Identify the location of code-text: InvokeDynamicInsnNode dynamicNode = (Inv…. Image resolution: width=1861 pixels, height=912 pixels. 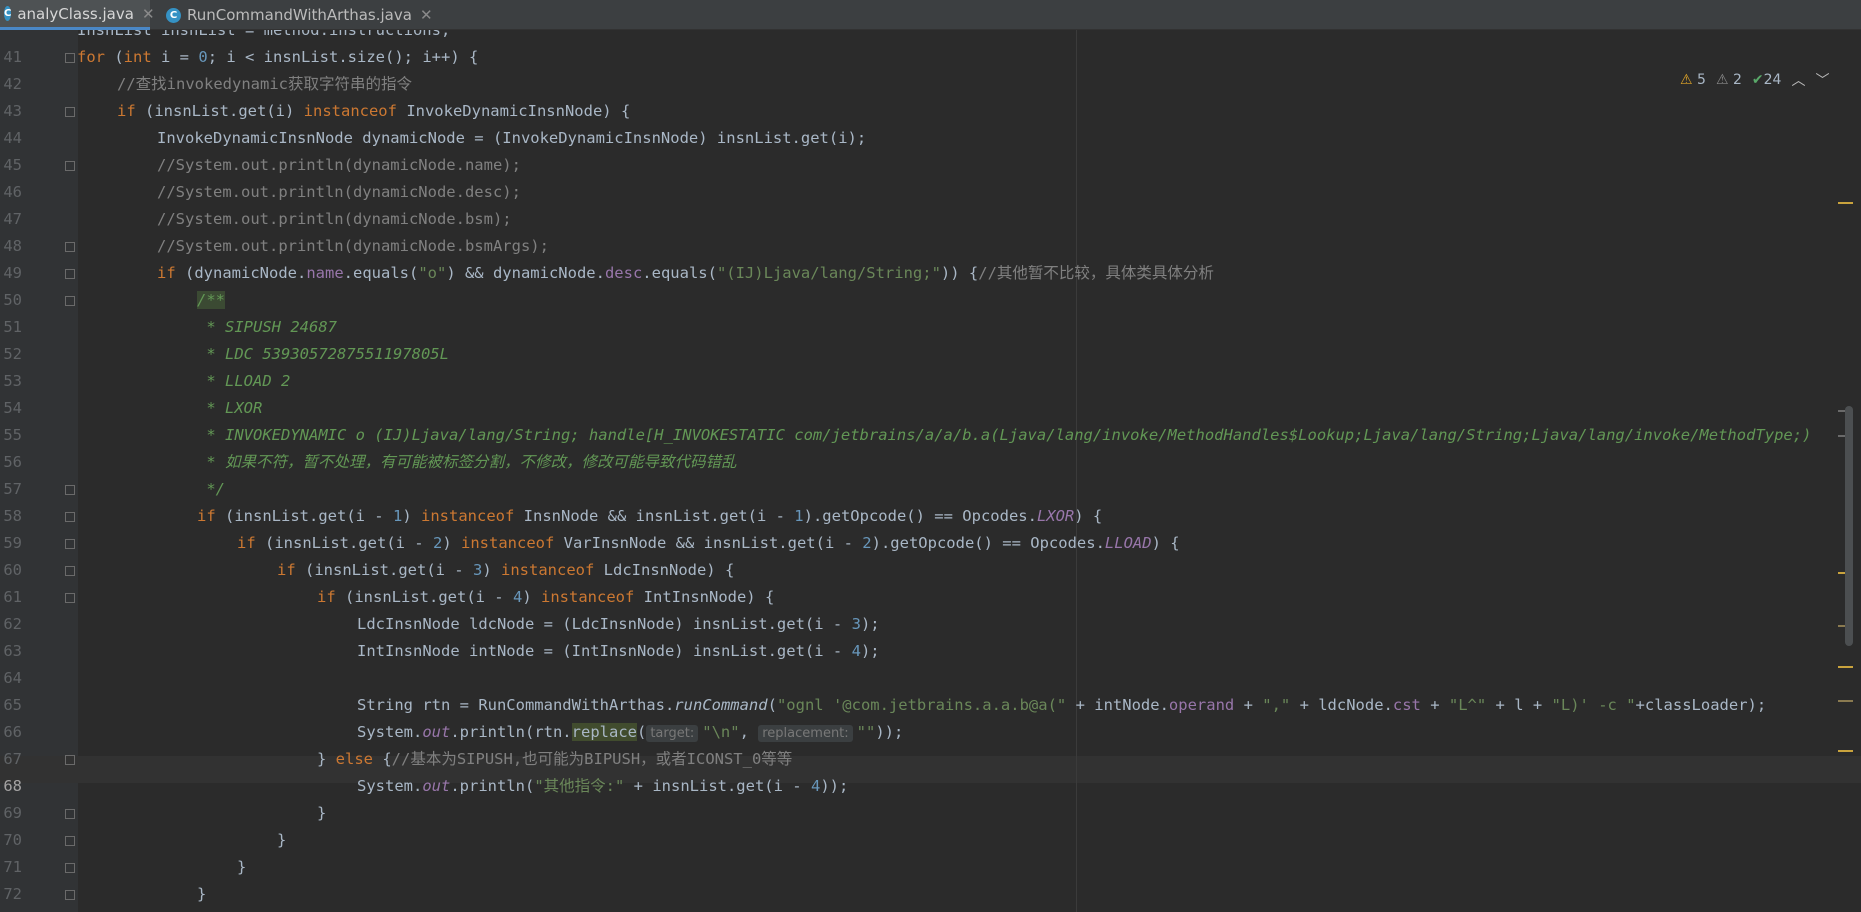
(512, 138).